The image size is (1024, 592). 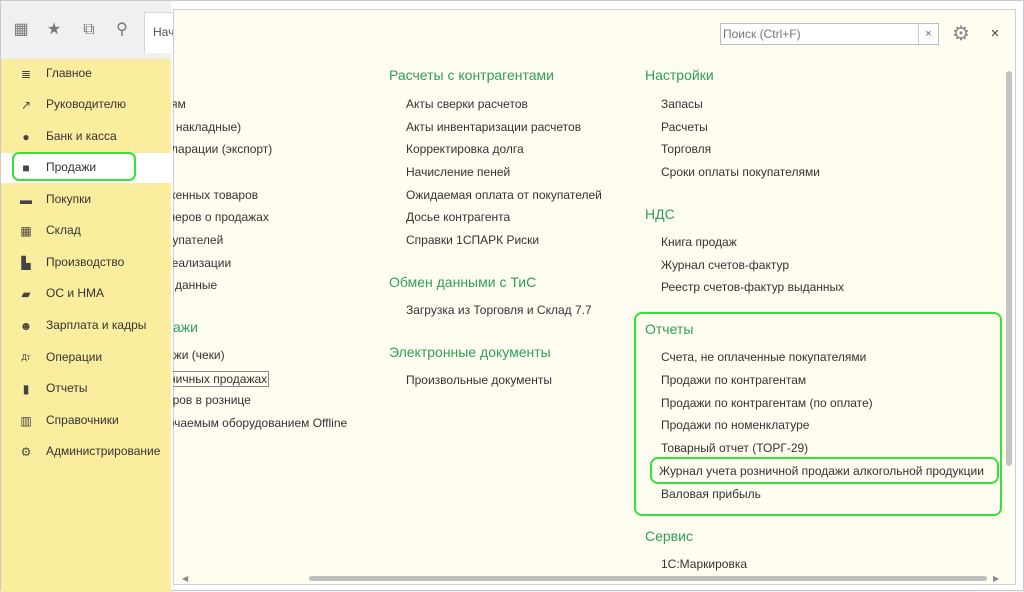 I want to click on cart-icon: ▬, so click(x=26, y=200).